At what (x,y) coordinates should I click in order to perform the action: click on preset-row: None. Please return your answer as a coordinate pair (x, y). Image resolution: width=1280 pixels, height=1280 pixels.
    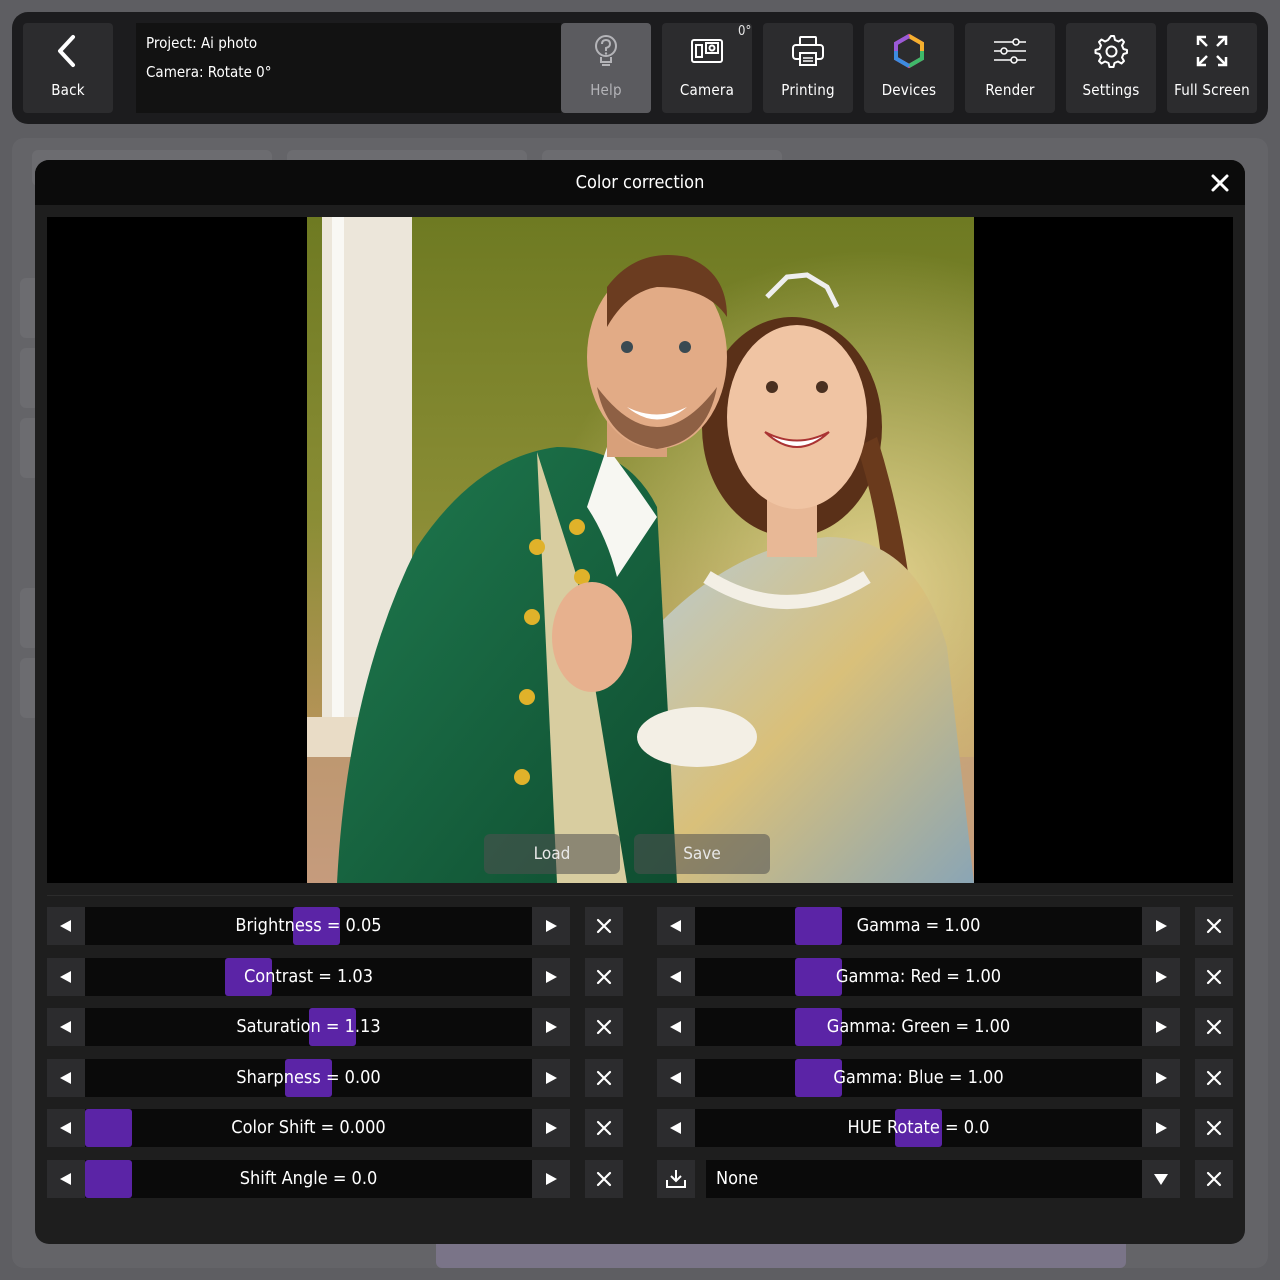
    Looking at the image, I should click on (945, 1179).